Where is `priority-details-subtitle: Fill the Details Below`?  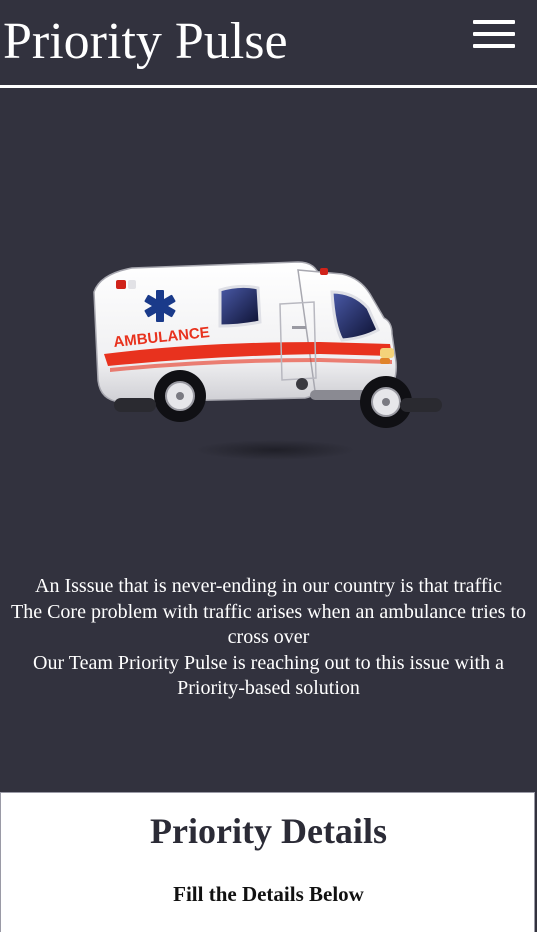
priority-details-subtitle: Fill the Details Below is located at coordinates (268, 894).